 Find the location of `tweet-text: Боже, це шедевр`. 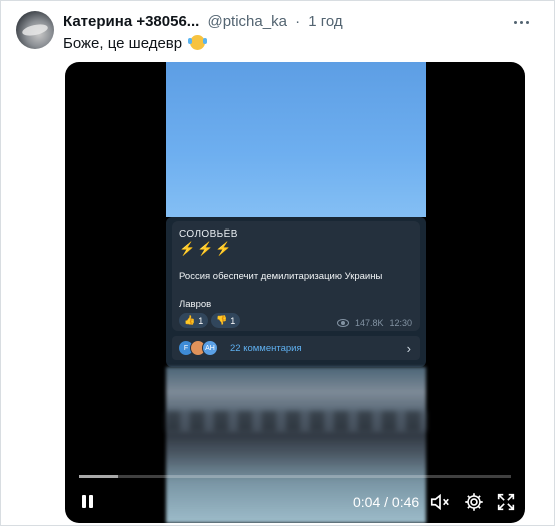

tweet-text: Боже, це шедевр is located at coordinates (135, 43).